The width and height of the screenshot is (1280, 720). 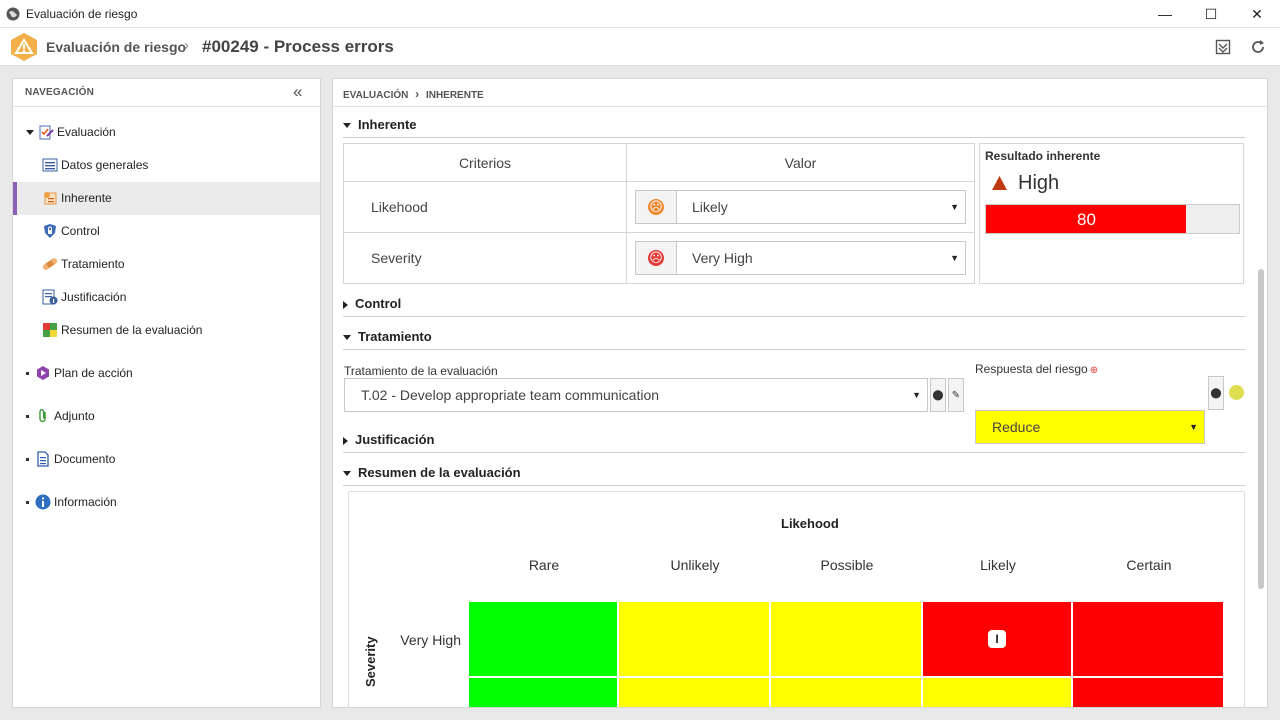 I want to click on section-control-header: Control, so click(x=372, y=303).